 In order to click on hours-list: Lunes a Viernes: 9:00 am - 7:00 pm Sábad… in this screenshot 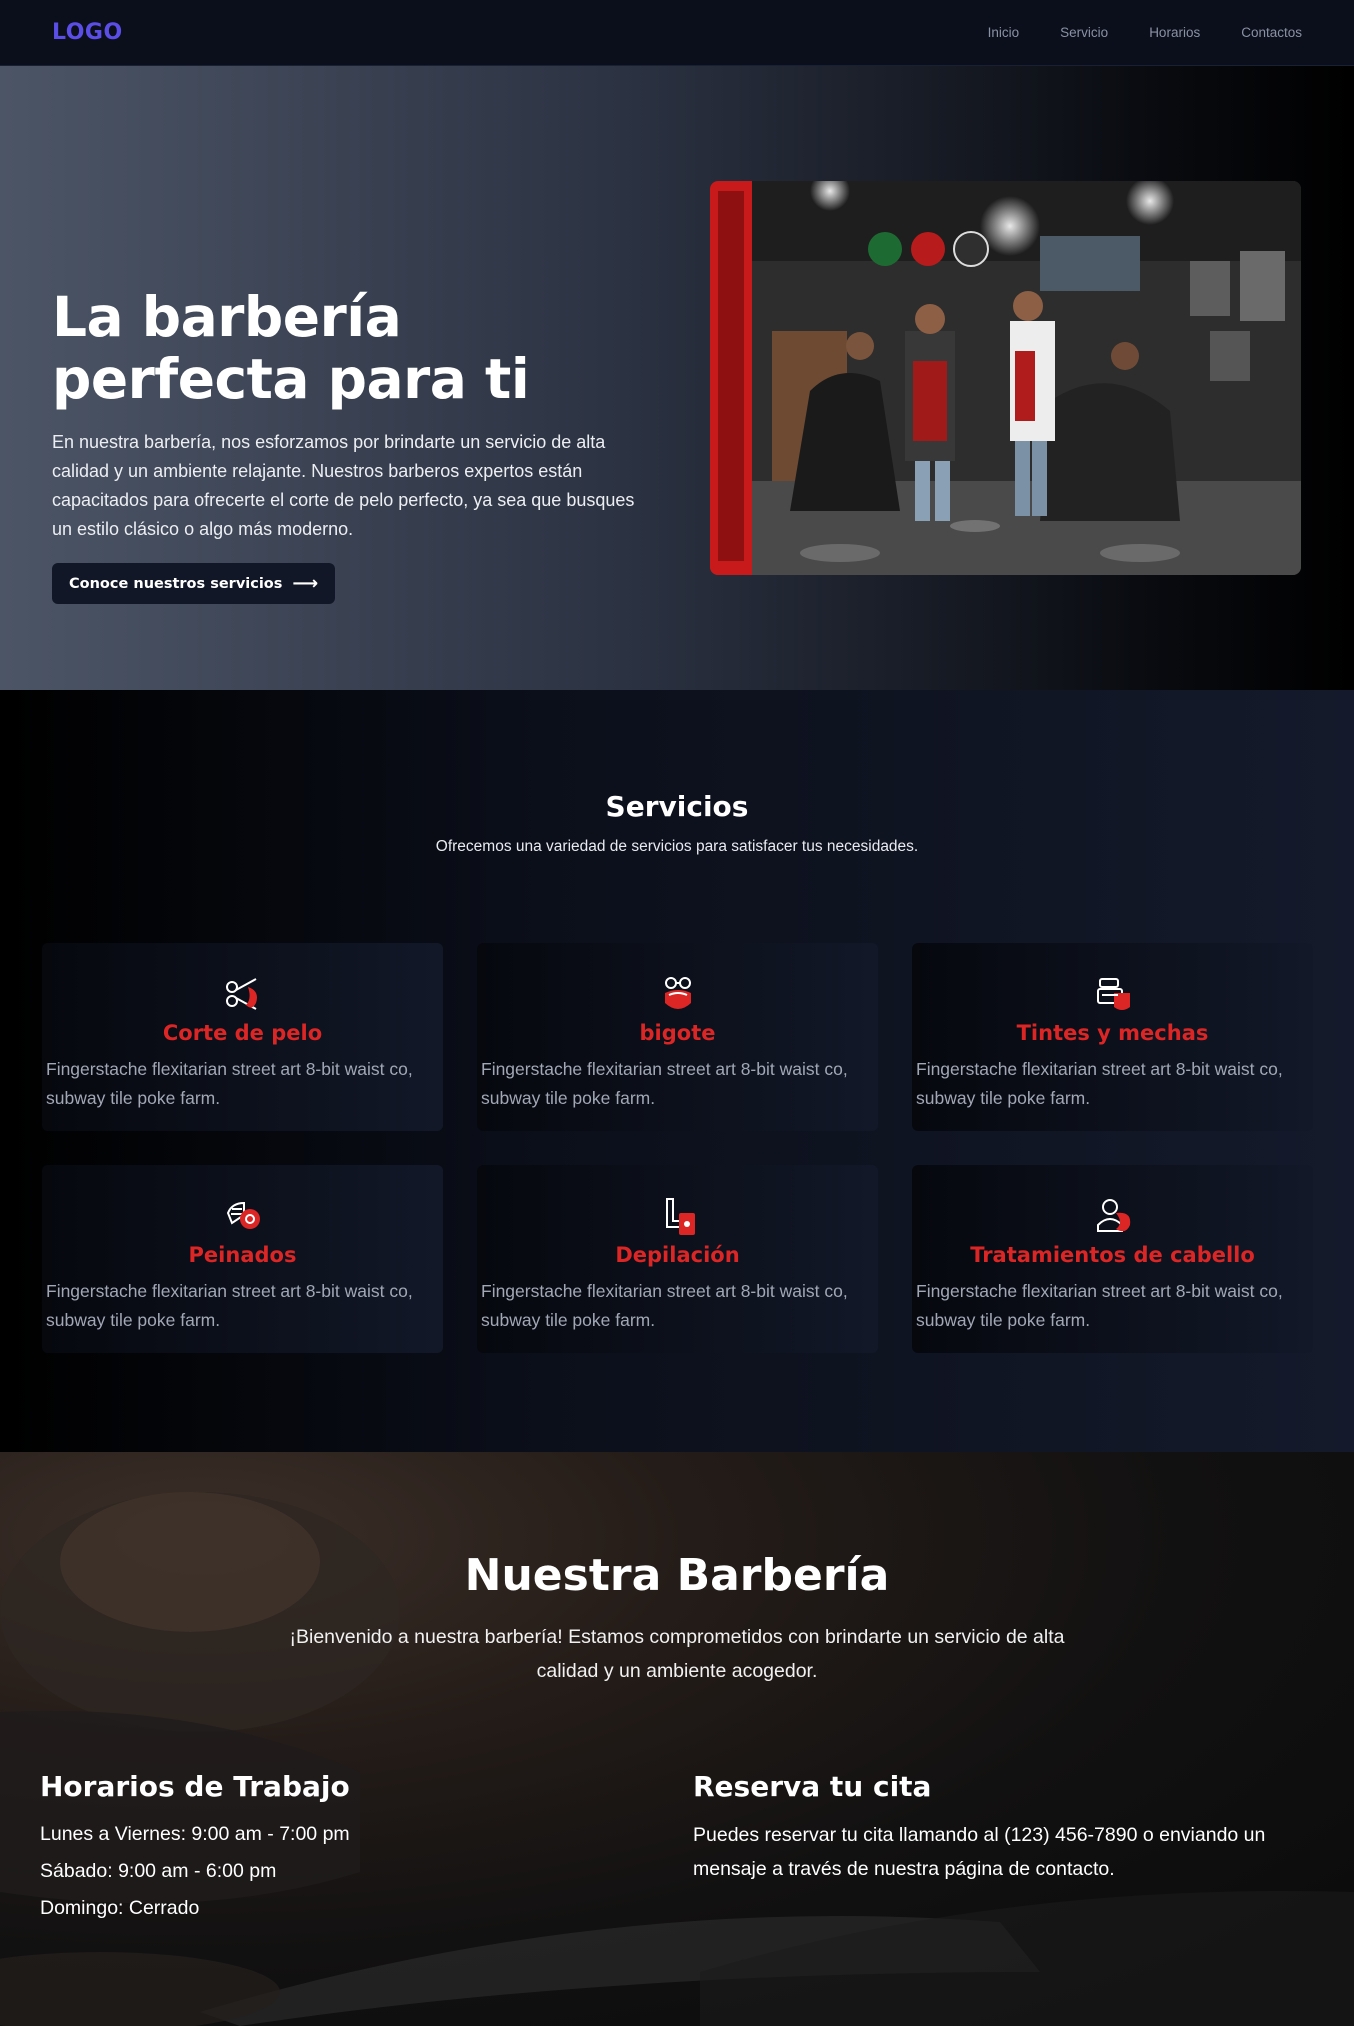, I will do `click(195, 1871)`.